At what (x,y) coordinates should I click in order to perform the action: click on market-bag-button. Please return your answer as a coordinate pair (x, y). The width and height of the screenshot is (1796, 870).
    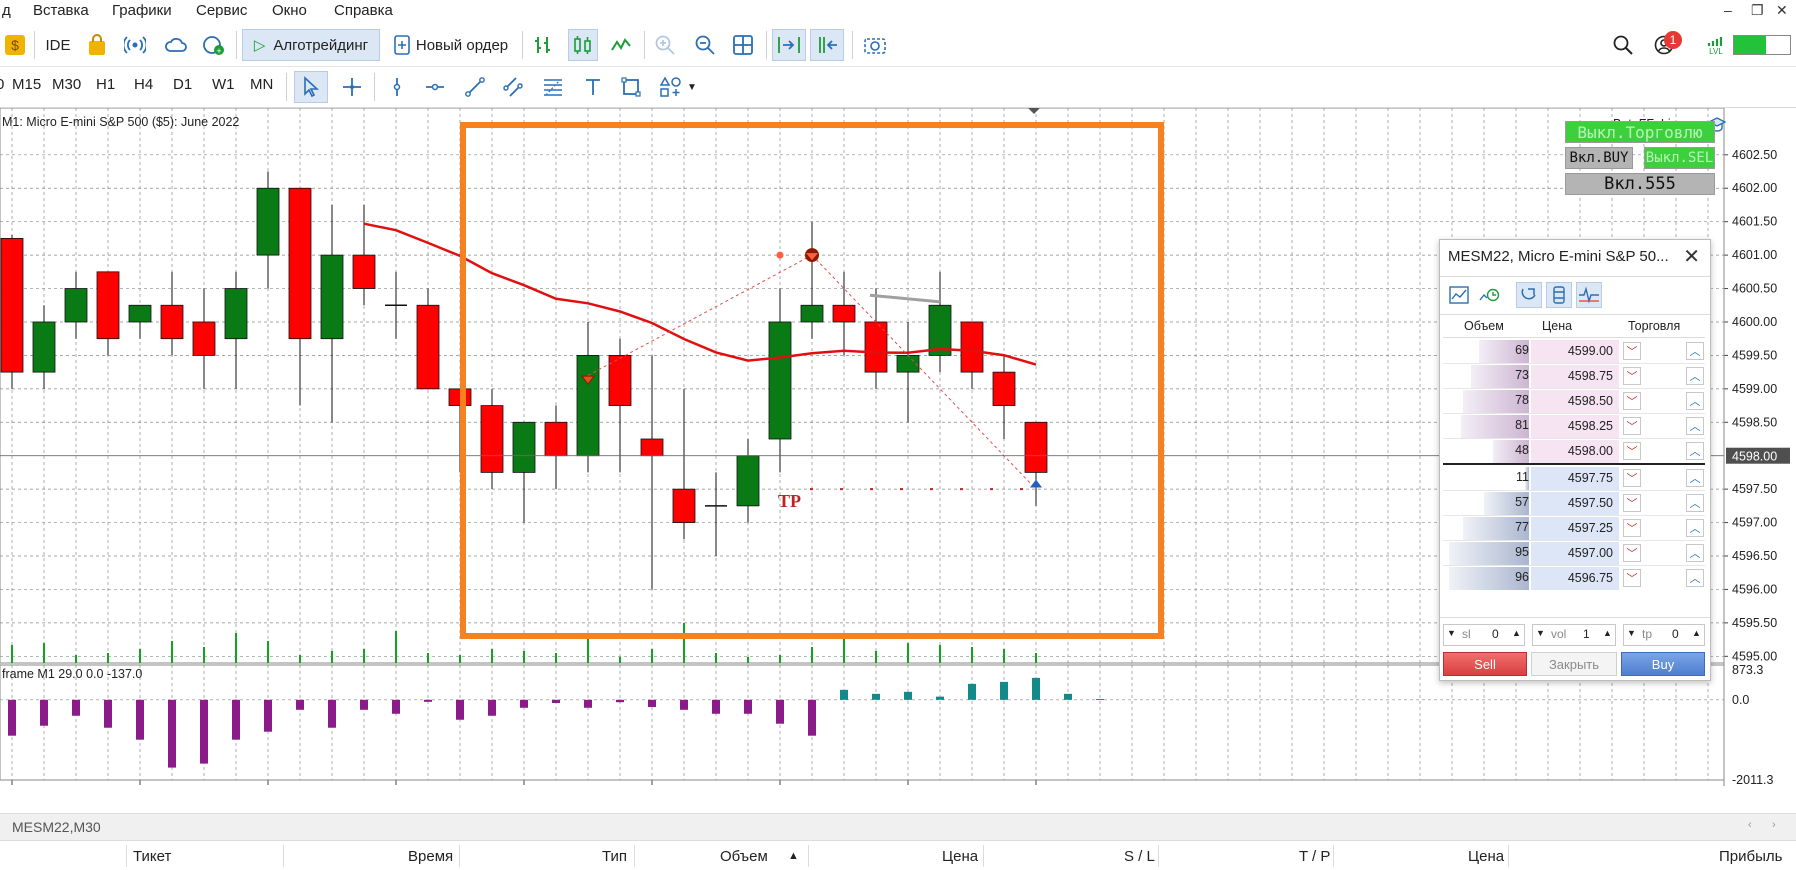
    Looking at the image, I should click on (97, 45).